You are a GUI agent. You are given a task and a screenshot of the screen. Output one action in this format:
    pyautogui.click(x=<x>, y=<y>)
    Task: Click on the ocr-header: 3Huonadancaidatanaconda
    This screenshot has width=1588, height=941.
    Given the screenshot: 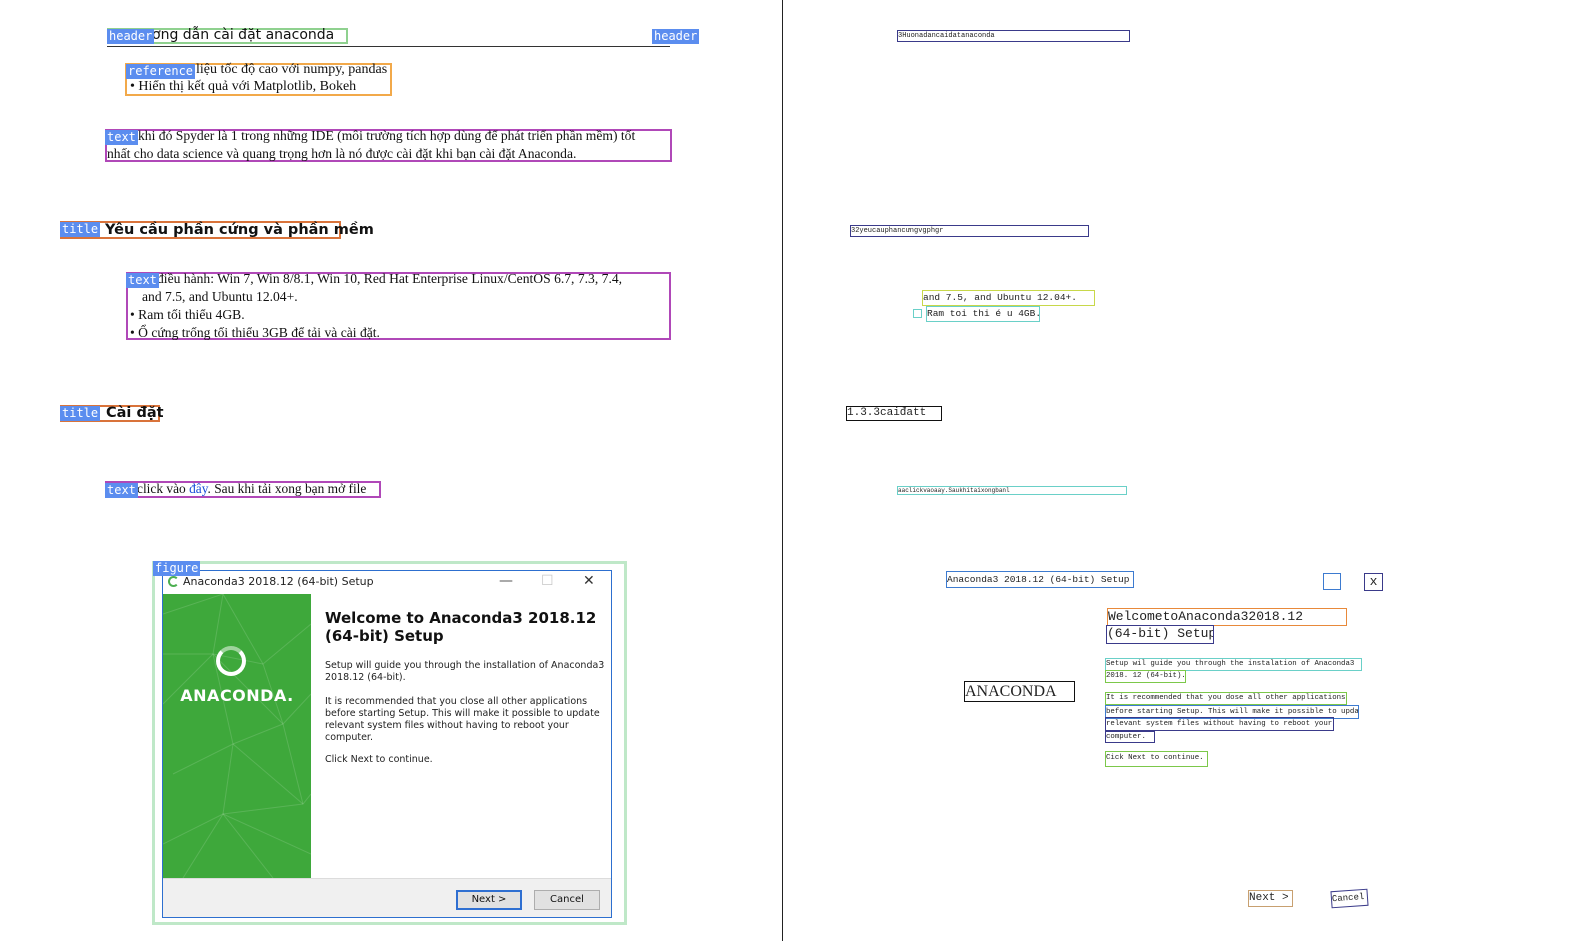 What is the action you would take?
    pyautogui.click(x=1013, y=36)
    